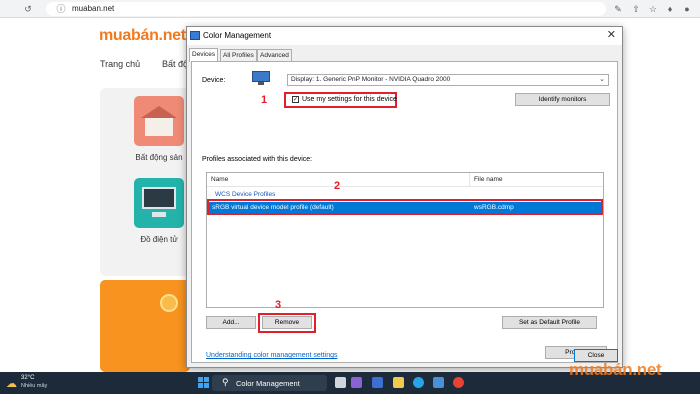 Image resolution: width=700 pixels, height=394 pixels. What do you see at coordinates (145, 326) in the screenshot?
I see `promo-banner` at bounding box center [145, 326].